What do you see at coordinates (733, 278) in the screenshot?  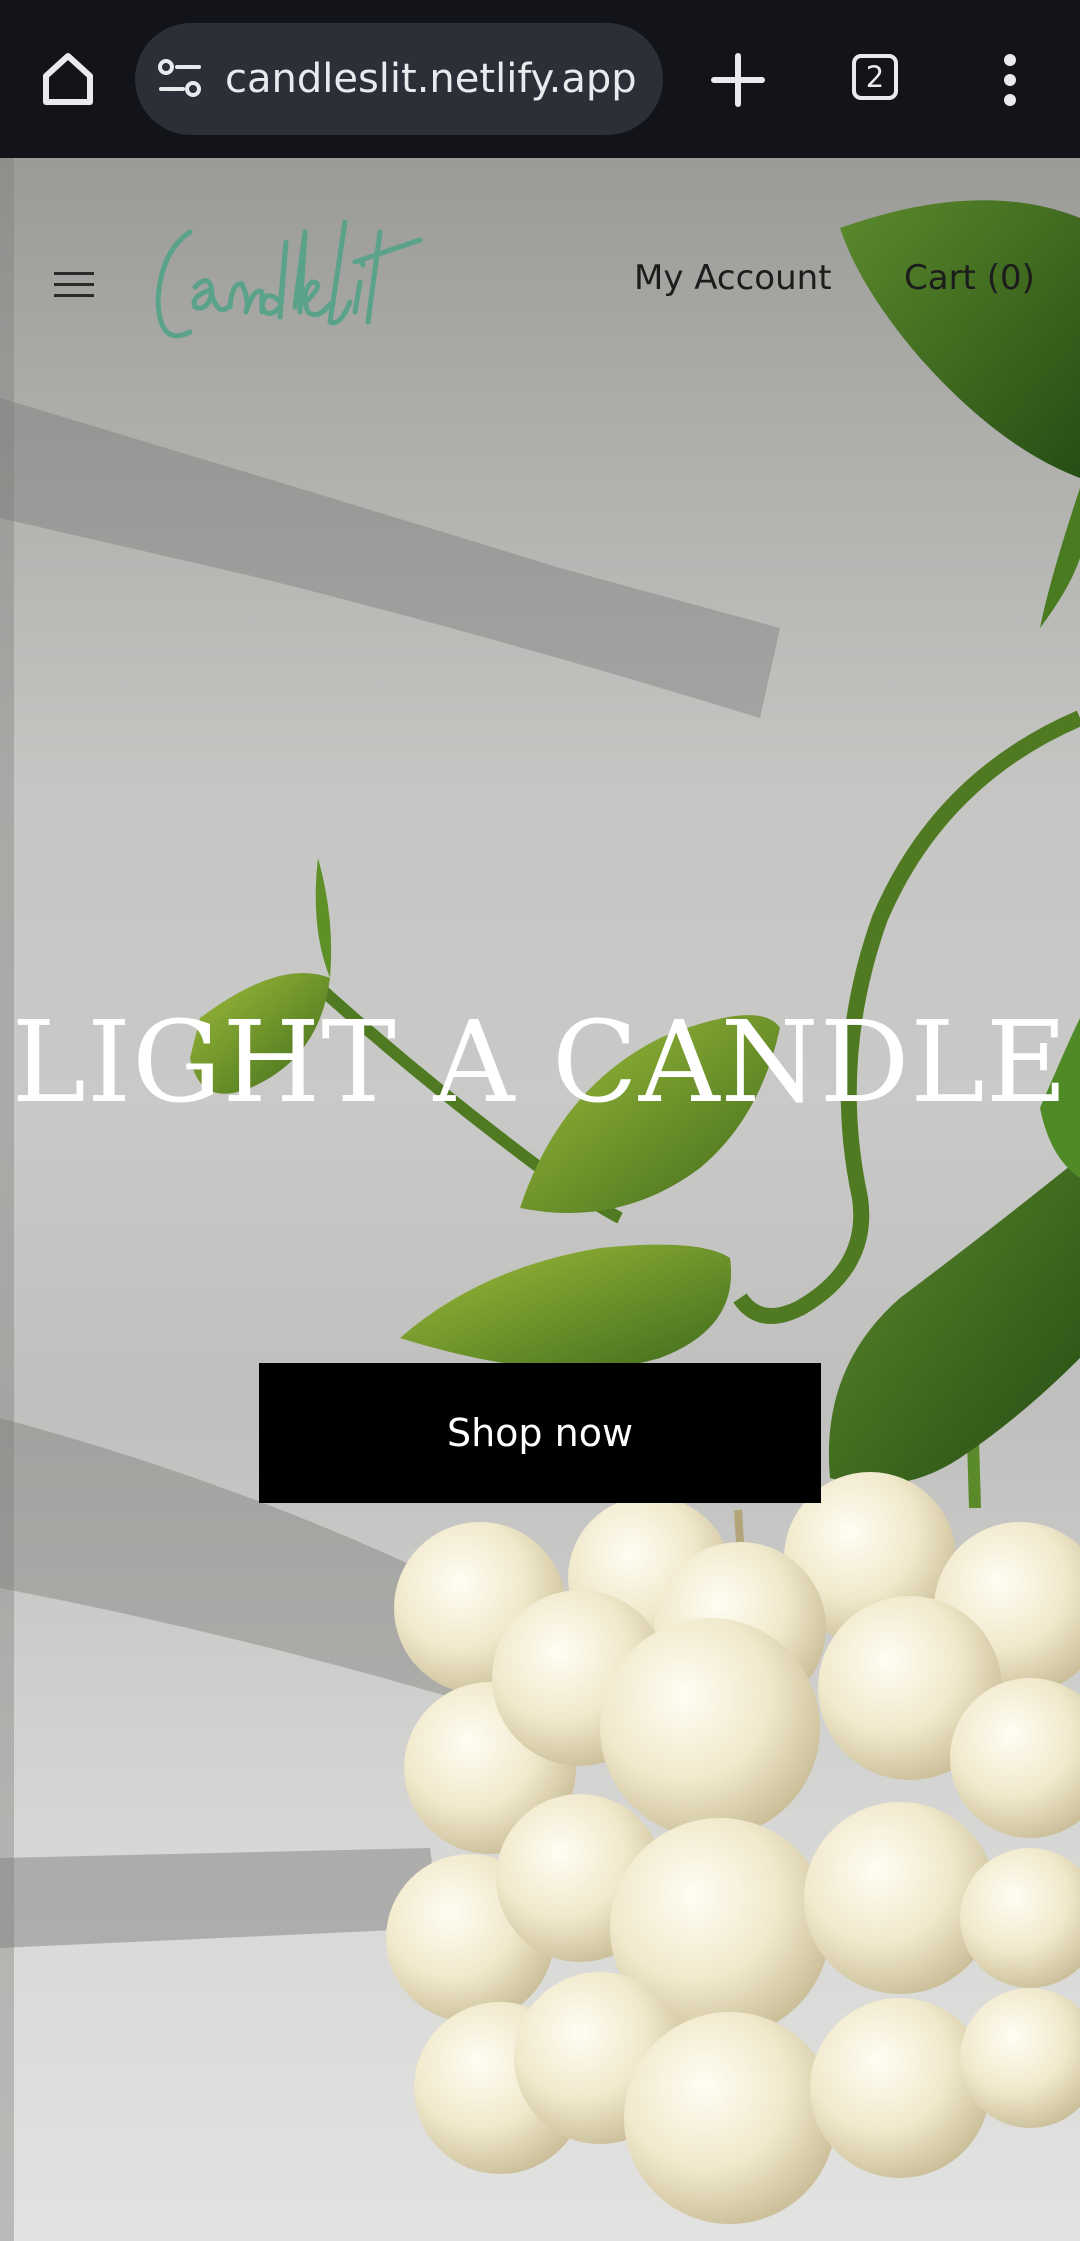 I see `my-account-link: My Account` at bounding box center [733, 278].